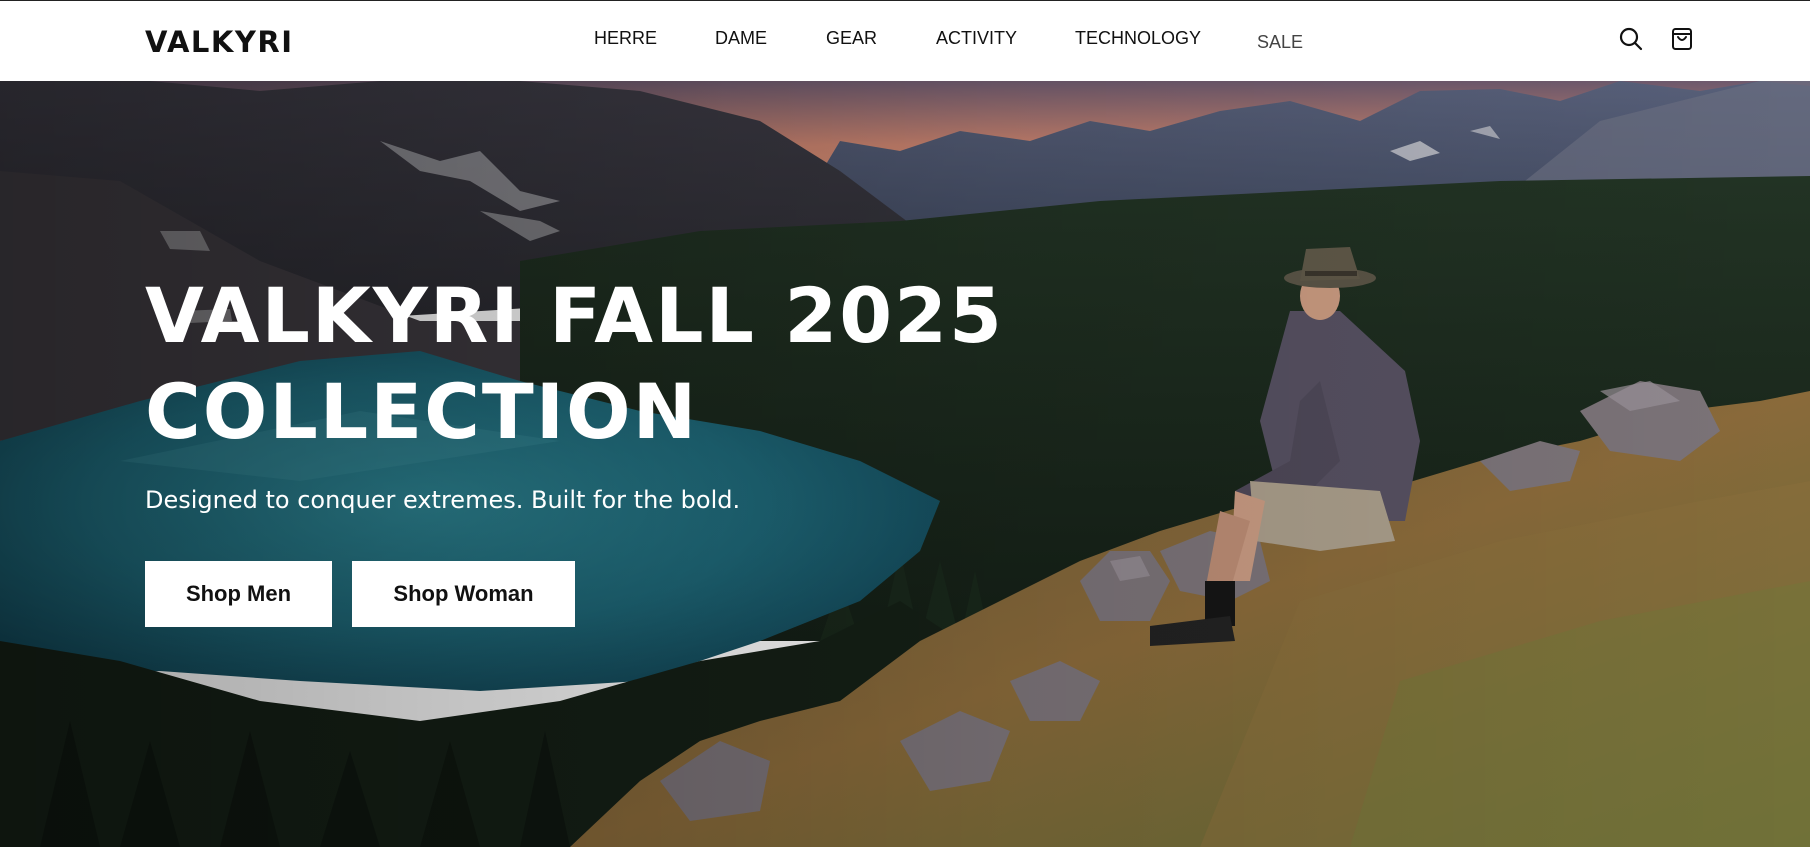  Describe the element at coordinates (238, 594) in the screenshot. I see `shop-men-button: Shop Men` at that location.